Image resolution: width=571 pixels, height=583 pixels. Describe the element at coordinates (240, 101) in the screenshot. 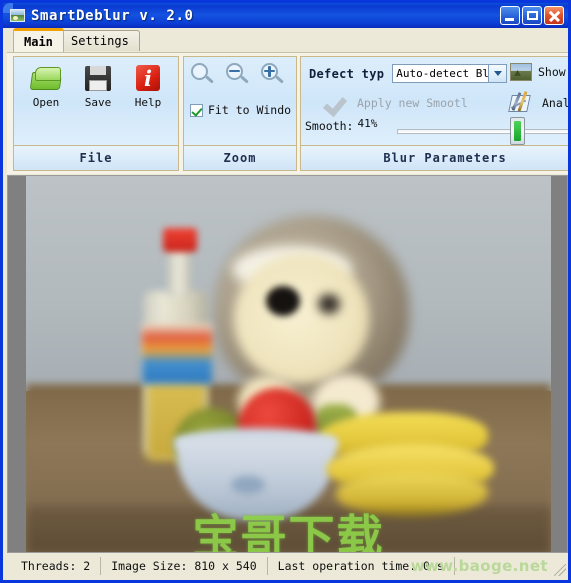

I see `zoom-group-body: Fit to Windo` at that location.